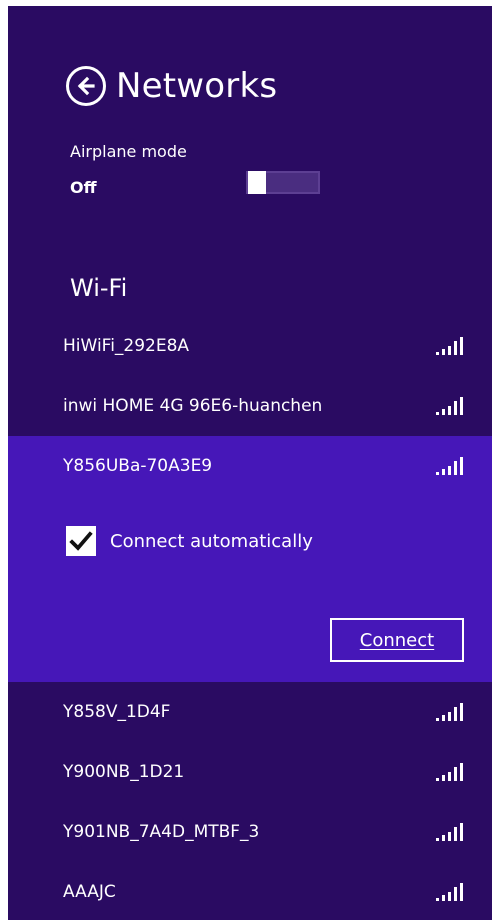 The width and height of the screenshot is (492, 920). What do you see at coordinates (211, 541) in the screenshot?
I see `connect-automatically-label: Connect automatically` at bounding box center [211, 541].